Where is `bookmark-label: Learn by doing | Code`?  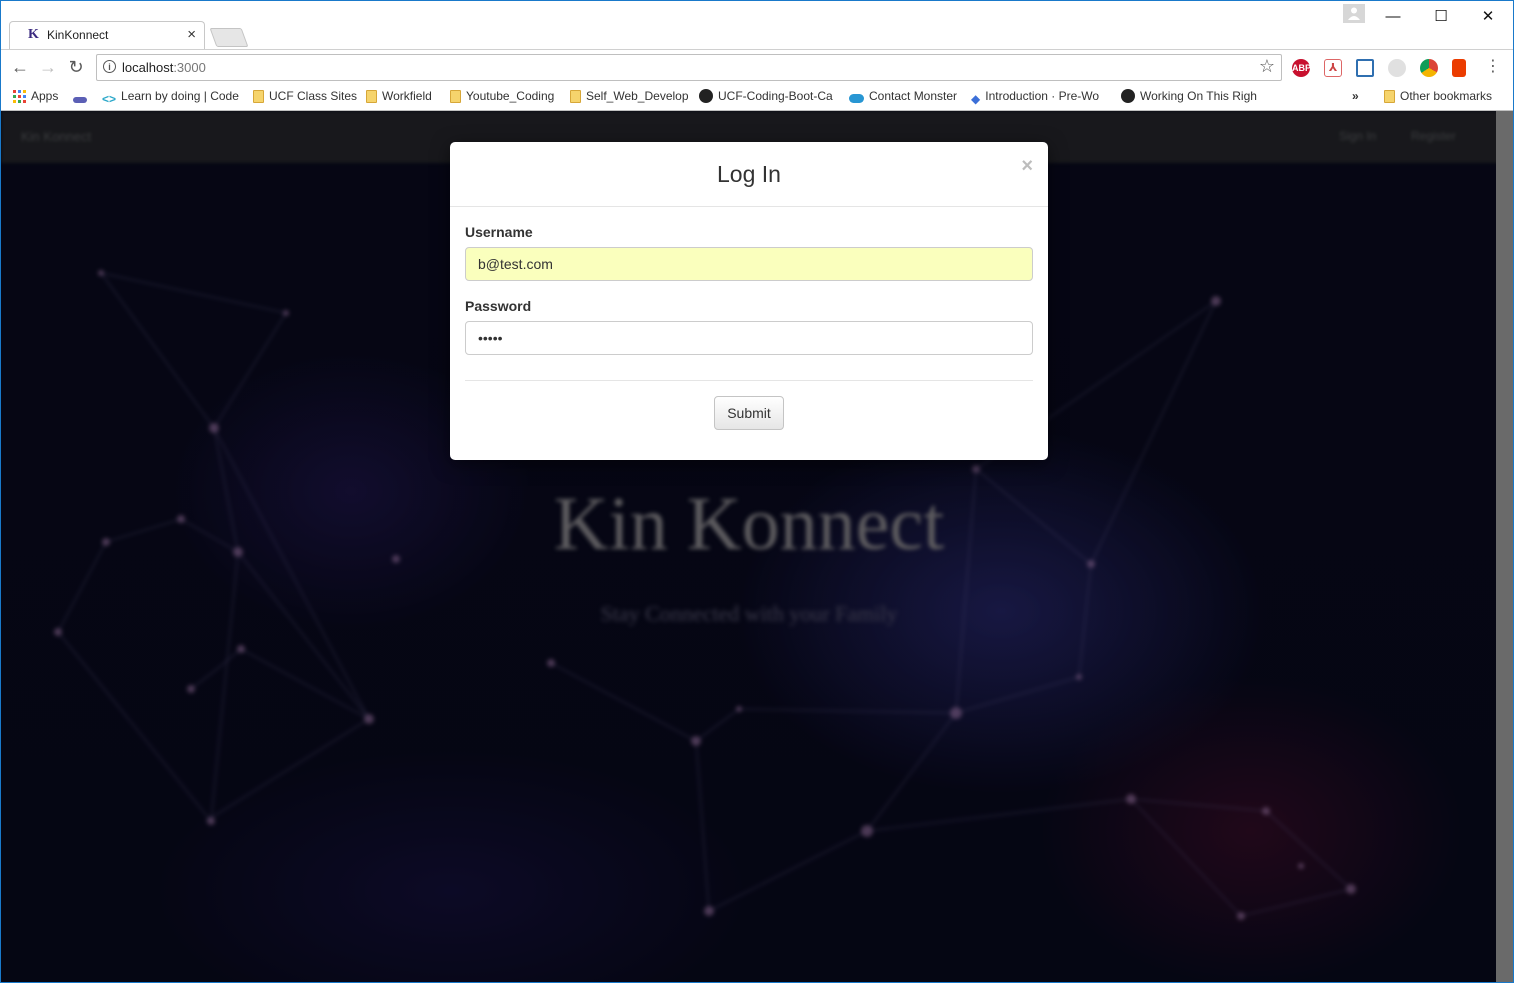 bookmark-label: Learn by doing | Code is located at coordinates (180, 96).